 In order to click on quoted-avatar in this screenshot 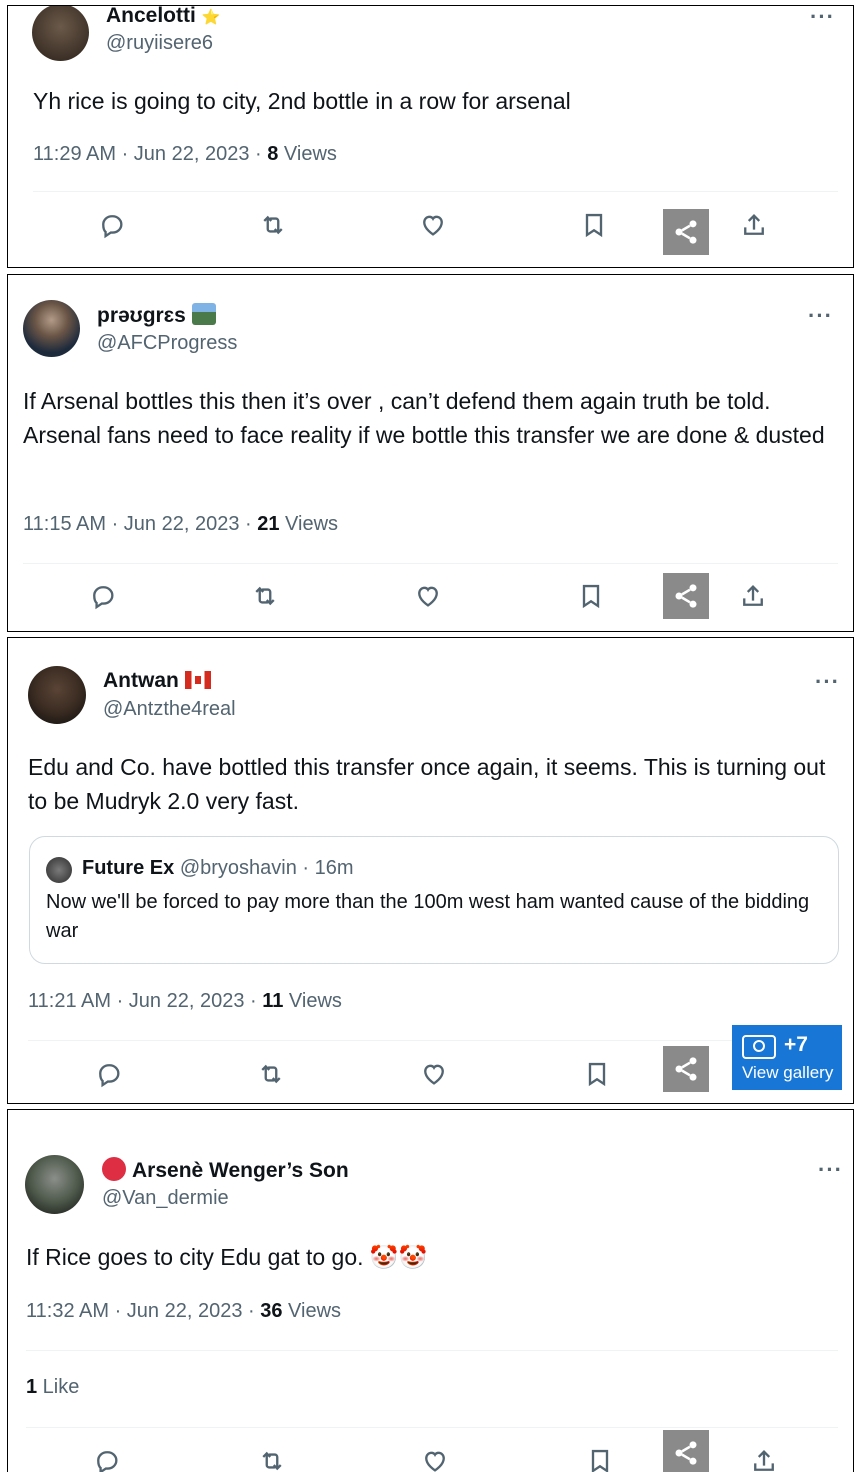, I will do `click(59, 870)`.